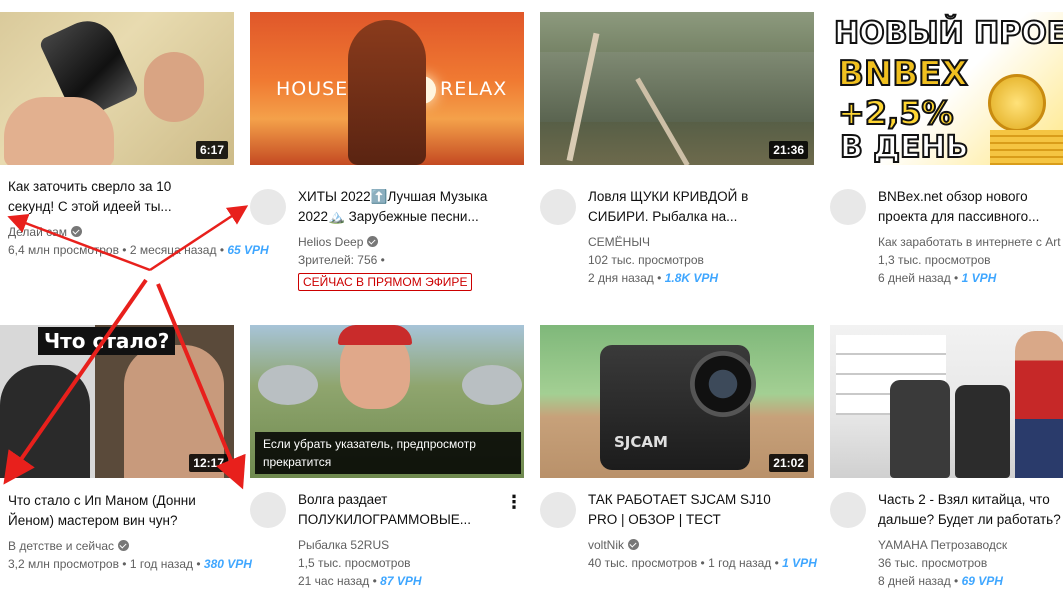 The image size is (1063, 599). Describe the element at coordinates (982, 581) in the screenshot. I see `vph-value: 69 VPH` at that location.